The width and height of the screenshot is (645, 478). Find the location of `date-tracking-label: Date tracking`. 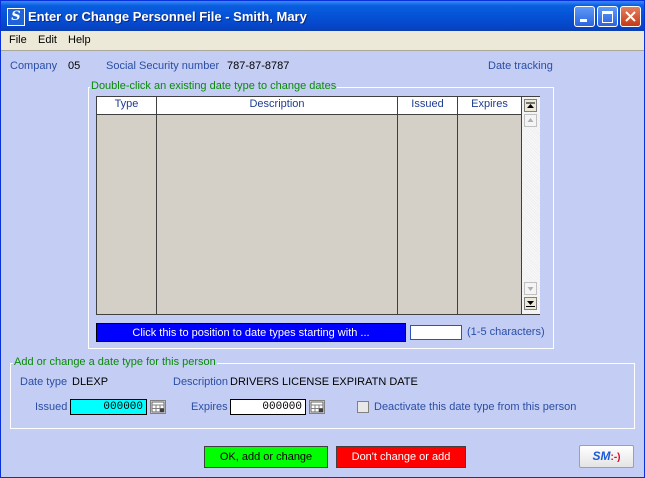

date-tracking-label: Date tracking is located at coordinates (520, 66).